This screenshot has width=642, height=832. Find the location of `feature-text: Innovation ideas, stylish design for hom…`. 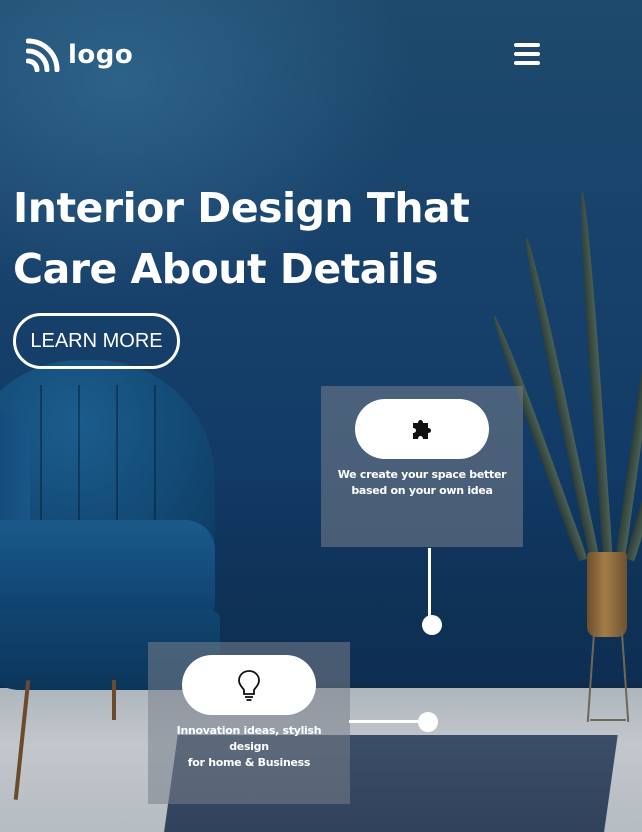

feature-text: Innovation ideas, stylish design for hom… is located at coordinates (249, 746).